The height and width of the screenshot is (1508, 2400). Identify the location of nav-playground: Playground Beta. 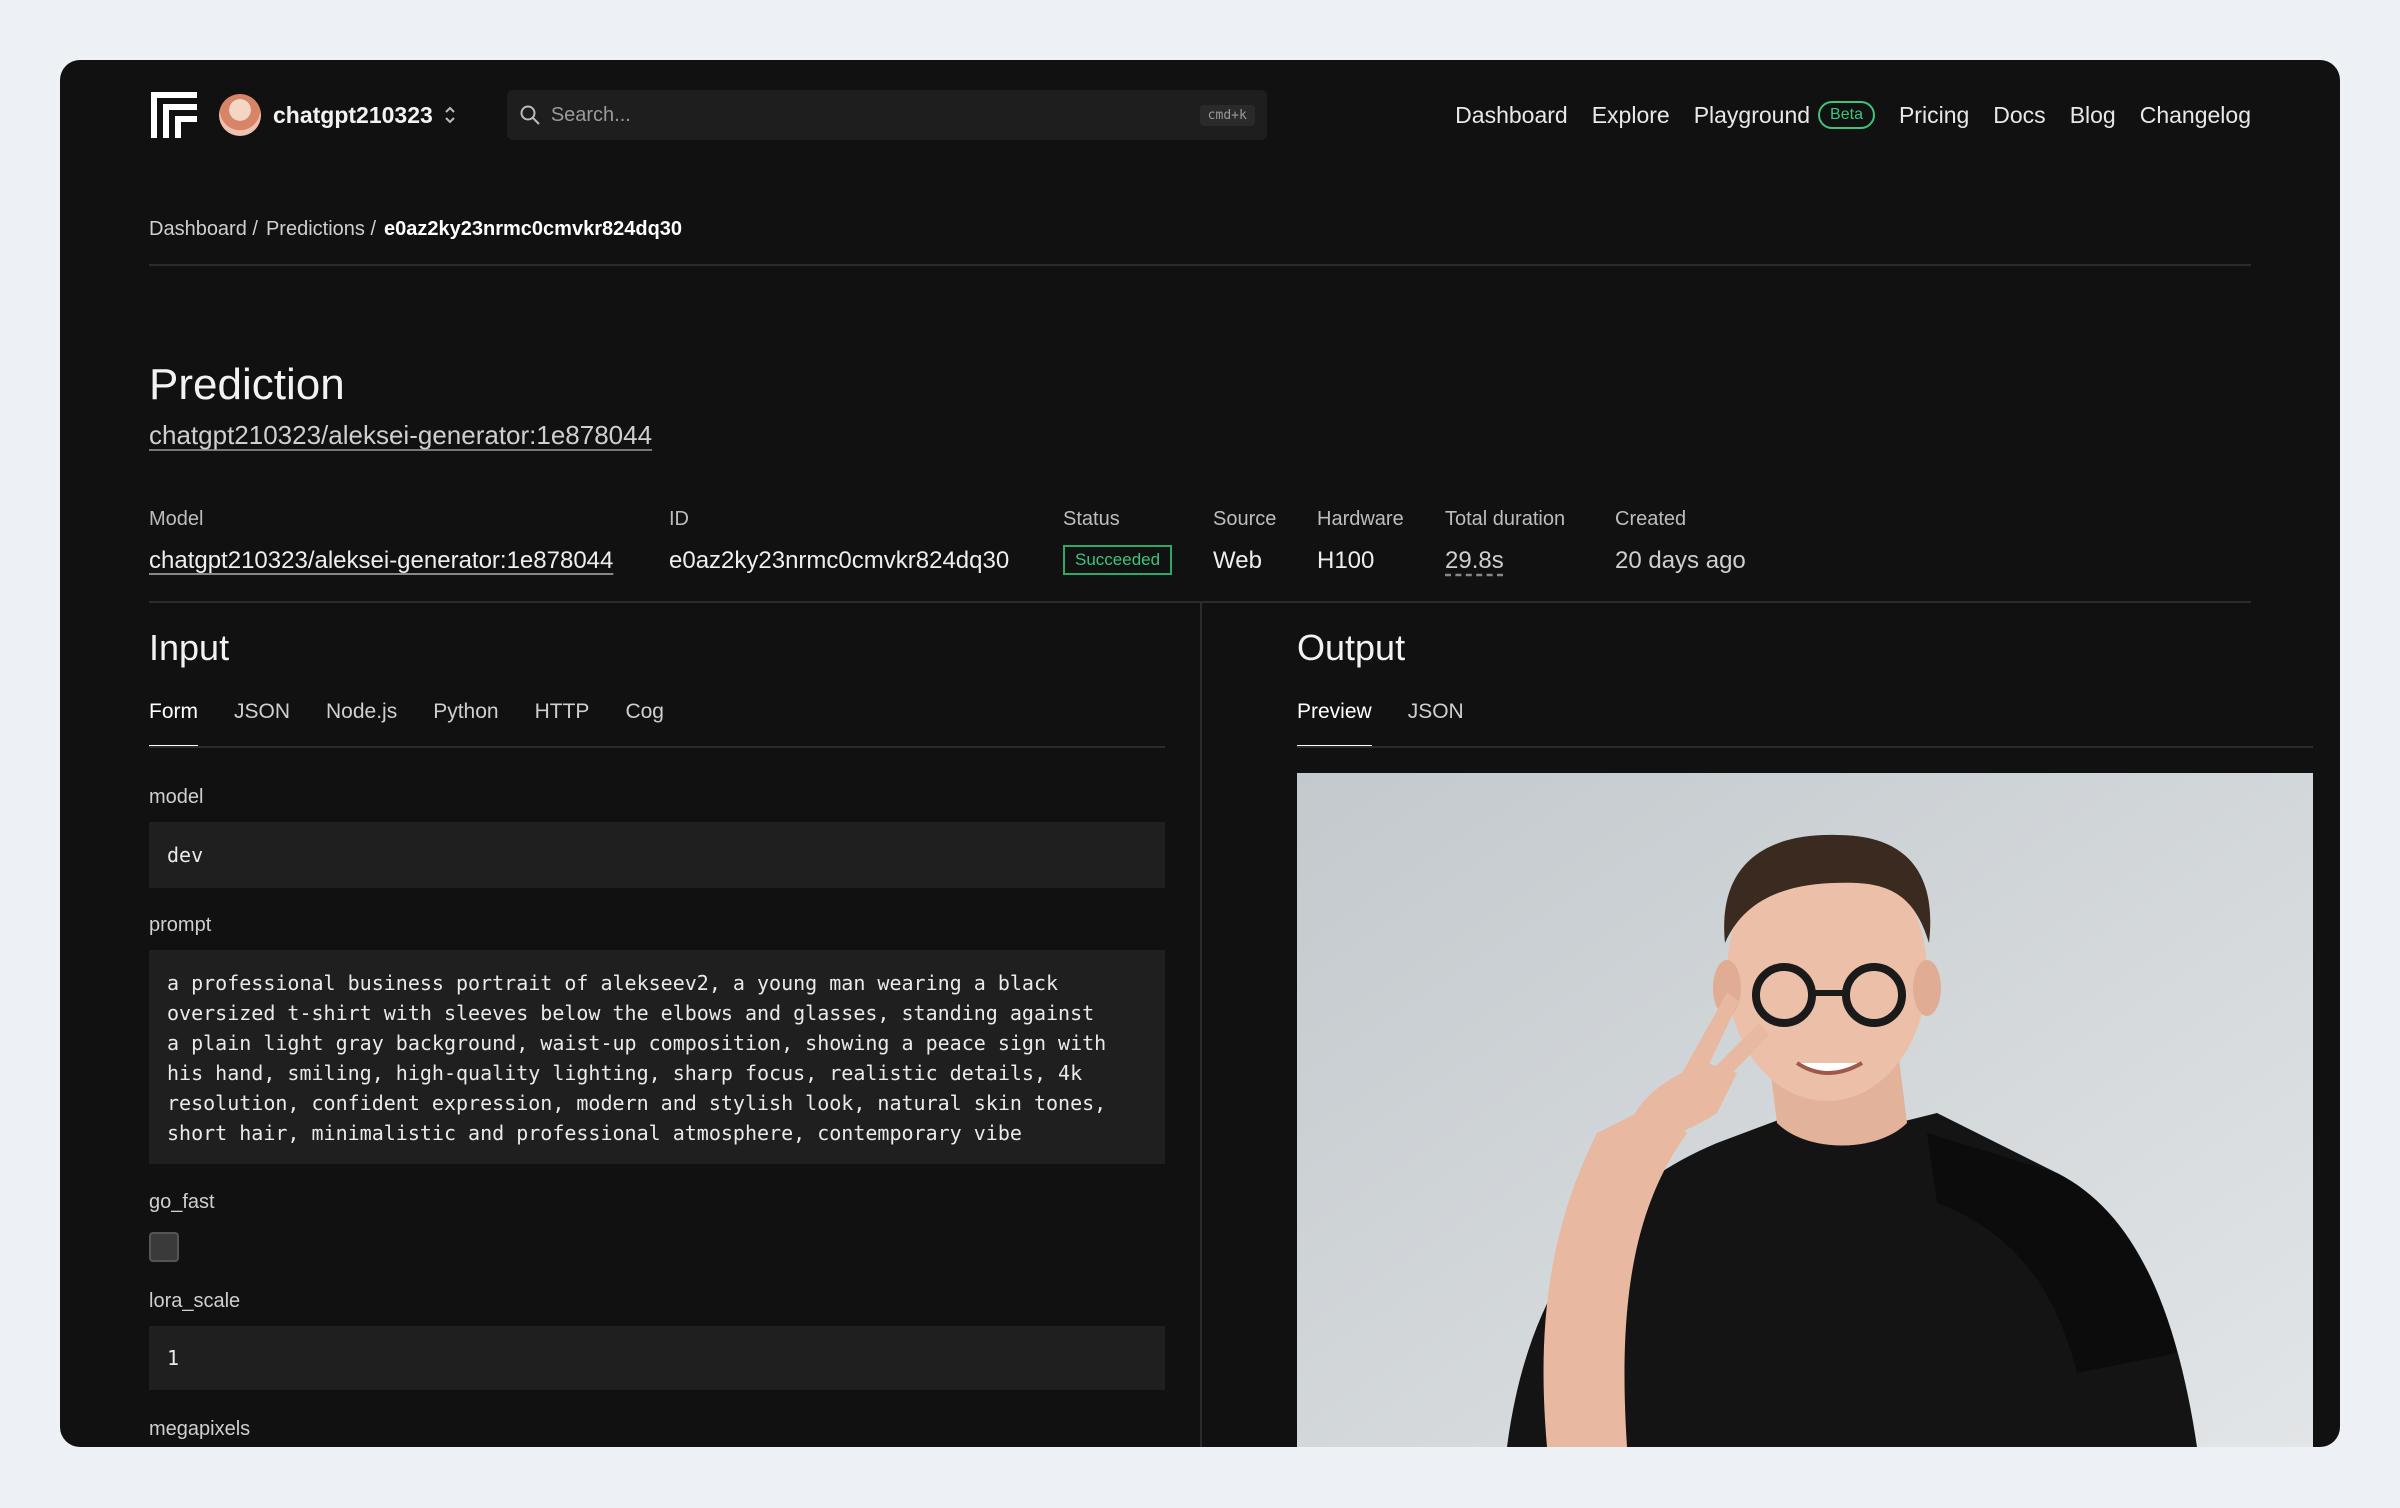
(1784, 115).